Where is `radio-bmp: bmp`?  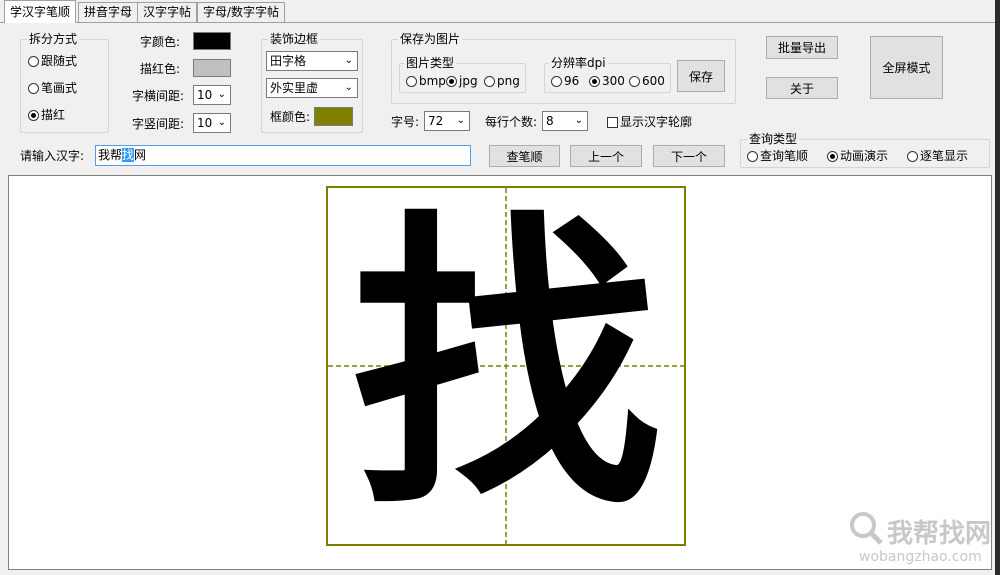
radio-bmp: bmp is located at coordinates (426, 81).